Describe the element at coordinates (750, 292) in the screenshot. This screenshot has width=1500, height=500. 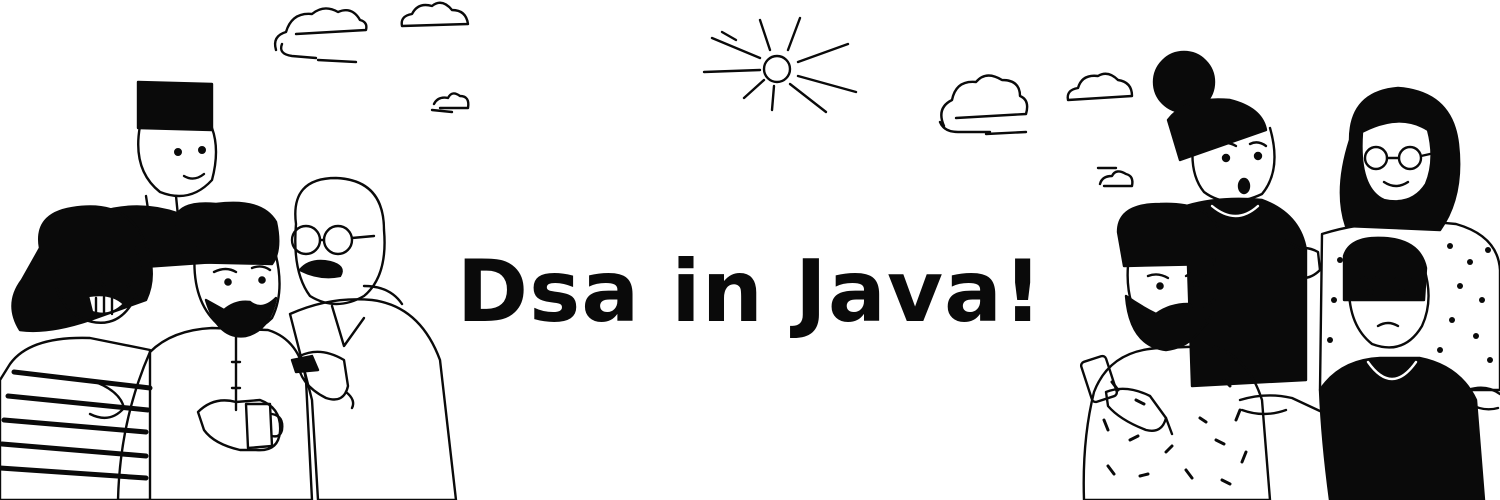
I see `banner-title: Dsa in Java!` at that location.